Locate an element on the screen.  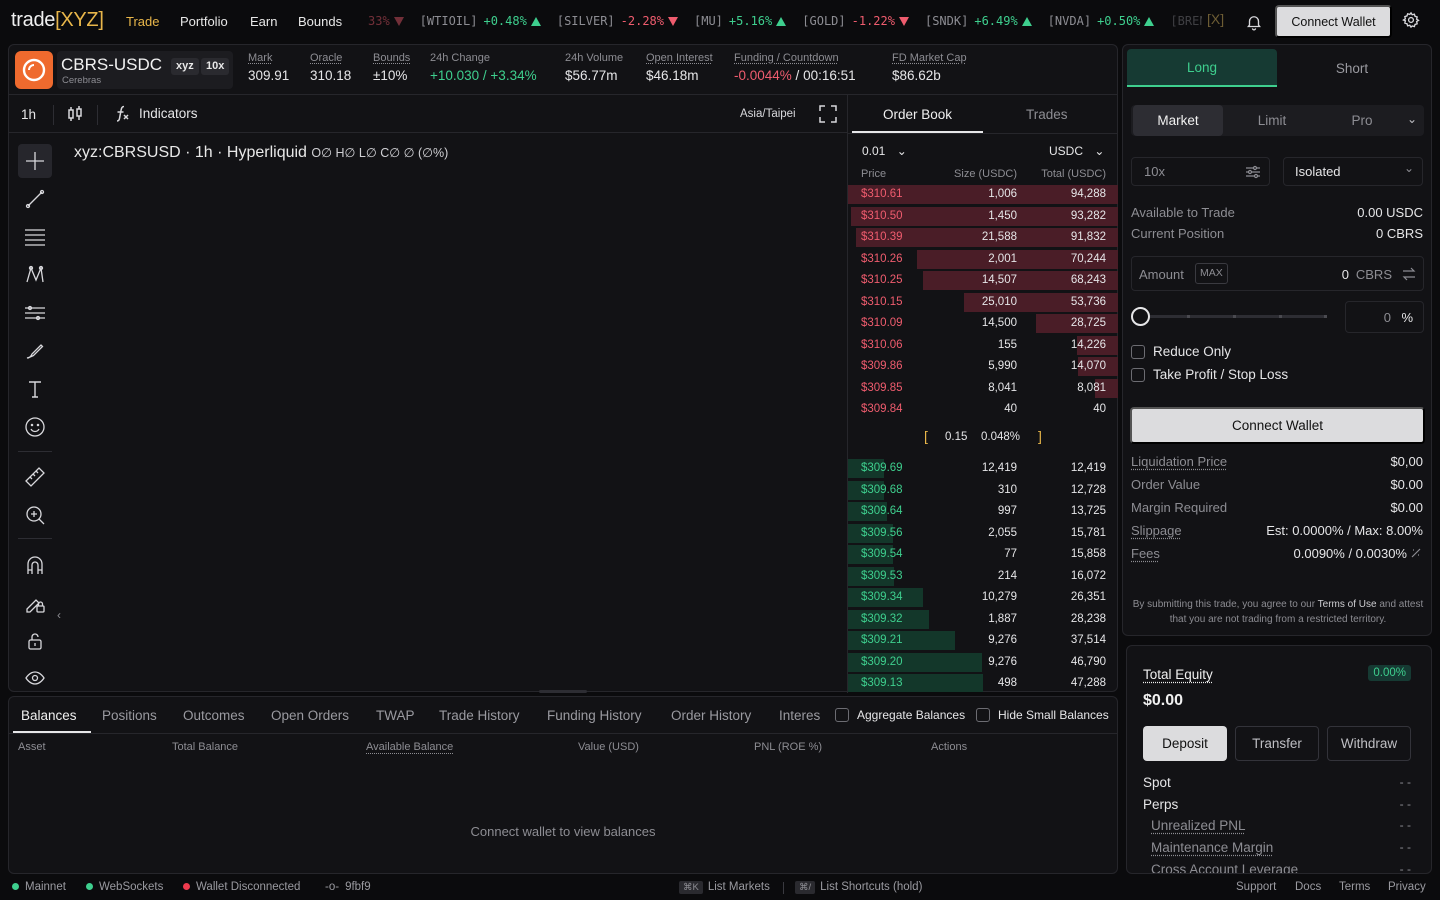
deposit-button: Deposit is located at coordinates (1185, 743).